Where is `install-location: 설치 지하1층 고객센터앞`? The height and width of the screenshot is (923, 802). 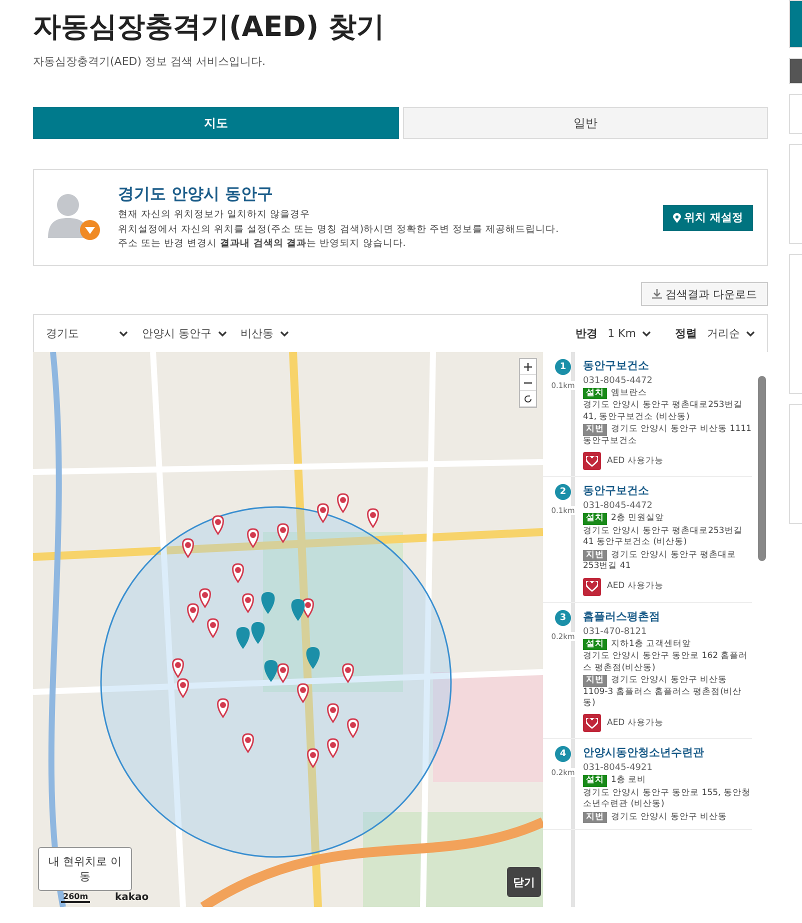 install-location: 설치 지하1층 고객센터앞 is located at coordinates (667, 644).